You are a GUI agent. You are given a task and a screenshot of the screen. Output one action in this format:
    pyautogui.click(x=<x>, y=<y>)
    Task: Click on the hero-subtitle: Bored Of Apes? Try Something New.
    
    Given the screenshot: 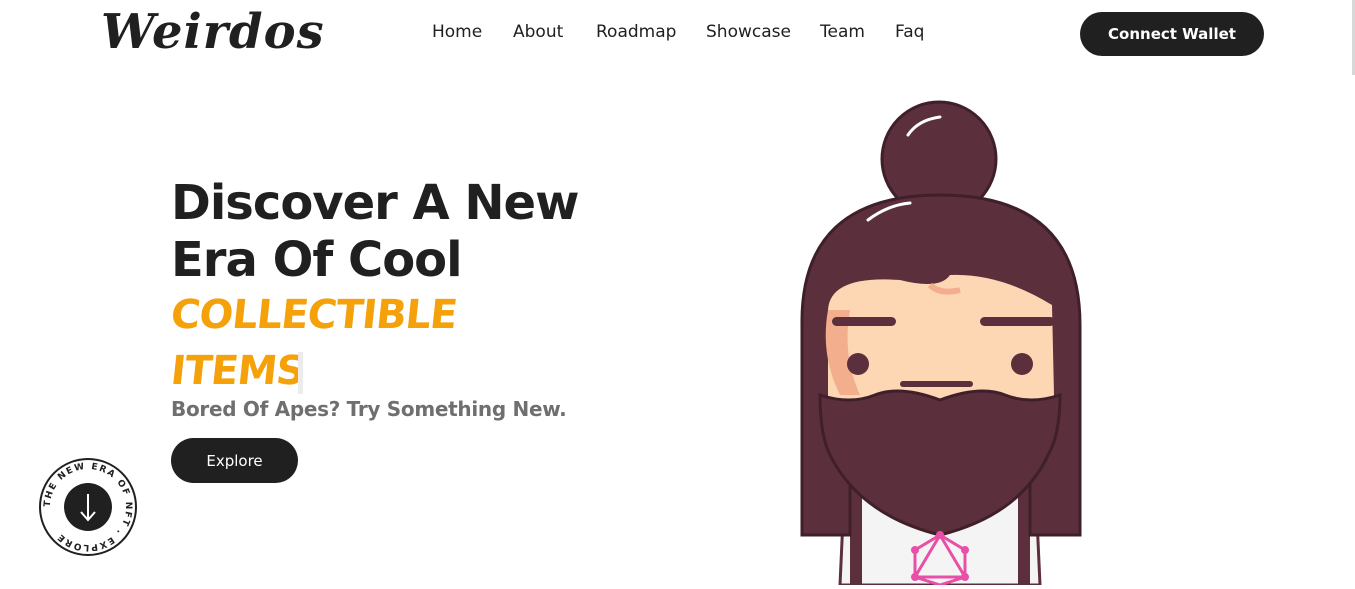 What is the action you would take?
    pyautogui.click(x=369, y=409)
    